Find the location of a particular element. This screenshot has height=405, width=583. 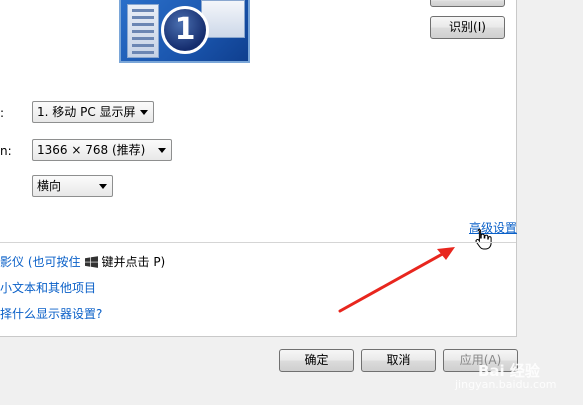

window-thumbnail is located at coordinates (143, 31).